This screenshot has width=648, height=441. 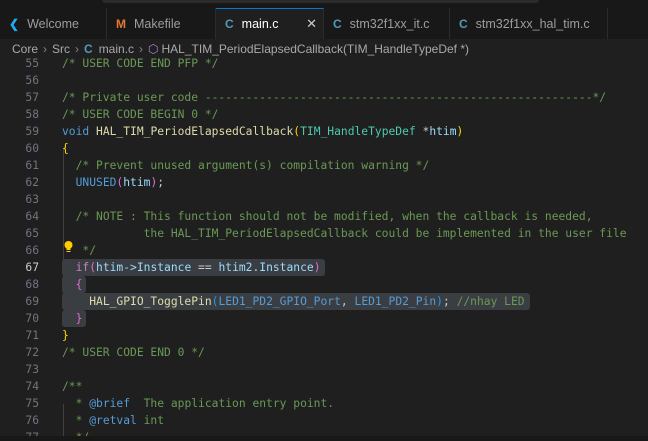 I want to click on command-center, so click(x=320, y=1).